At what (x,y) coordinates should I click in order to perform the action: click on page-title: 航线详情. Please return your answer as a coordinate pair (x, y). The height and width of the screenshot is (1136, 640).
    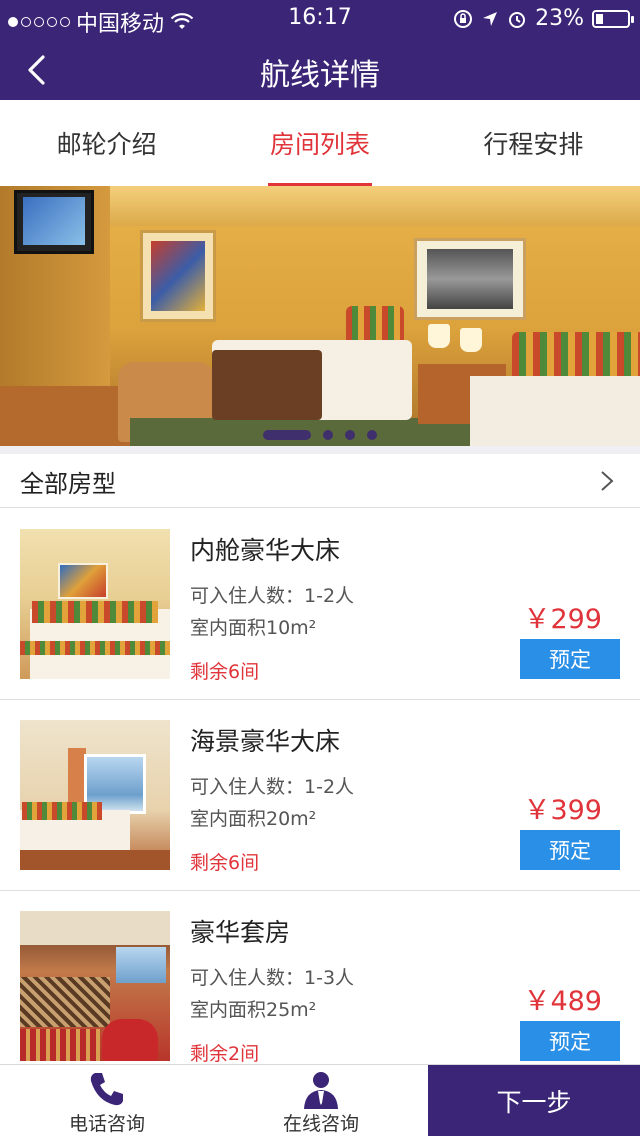
    Looking at the image, I should click on (320, 75).